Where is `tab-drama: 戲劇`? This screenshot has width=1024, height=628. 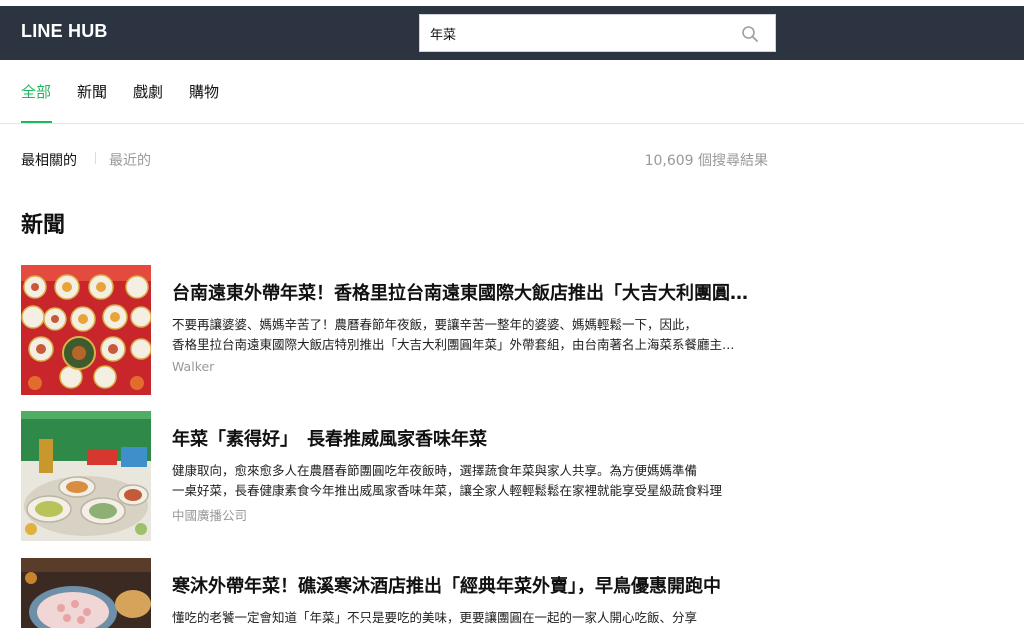
tab-drama: 戲劇 is located at coordinates (148, 91).